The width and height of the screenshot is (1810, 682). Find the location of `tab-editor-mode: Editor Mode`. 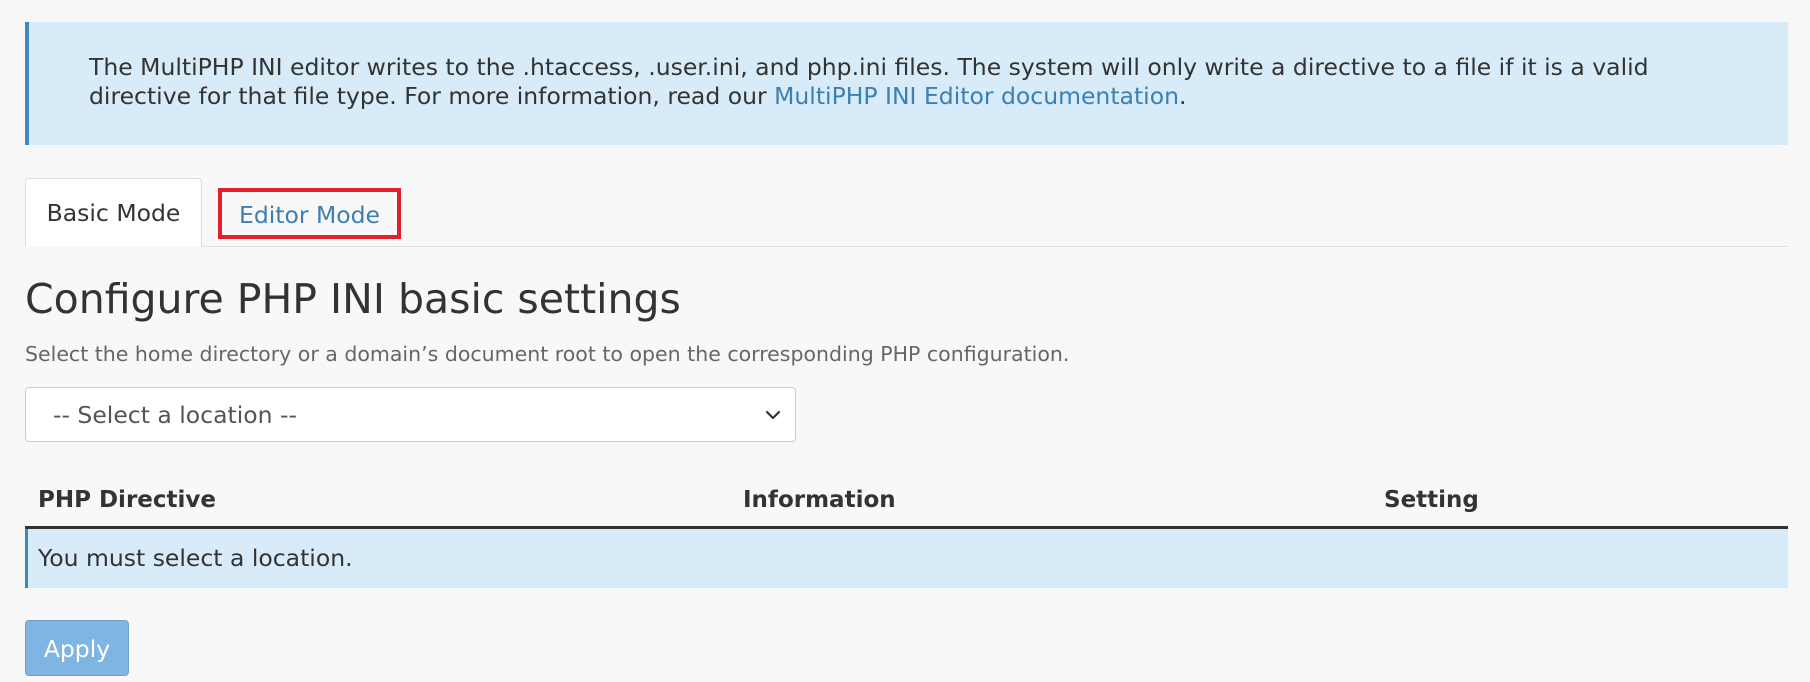

tab-editor-mode: Editor Mode is located at coordinates (309, 213).